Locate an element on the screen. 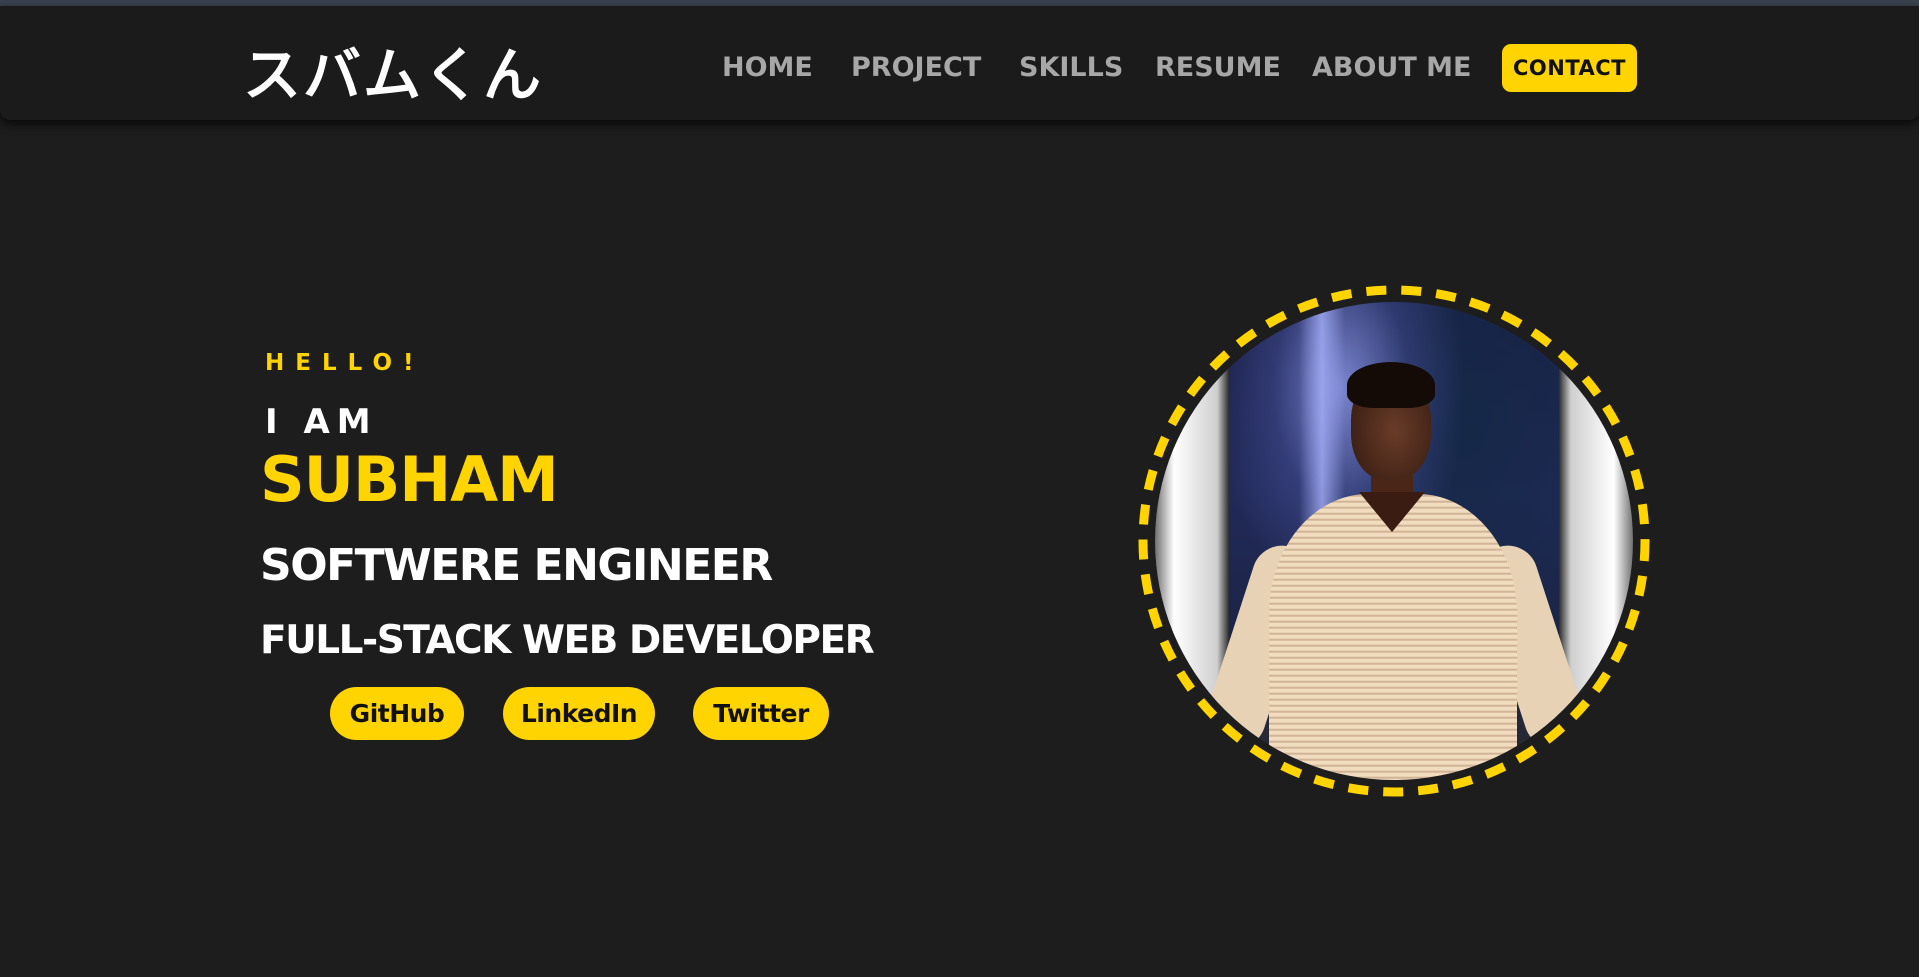 This screenshot has width=1919, height=977. linkedin-button: LinkedIn is located at coordinates (579, 713).